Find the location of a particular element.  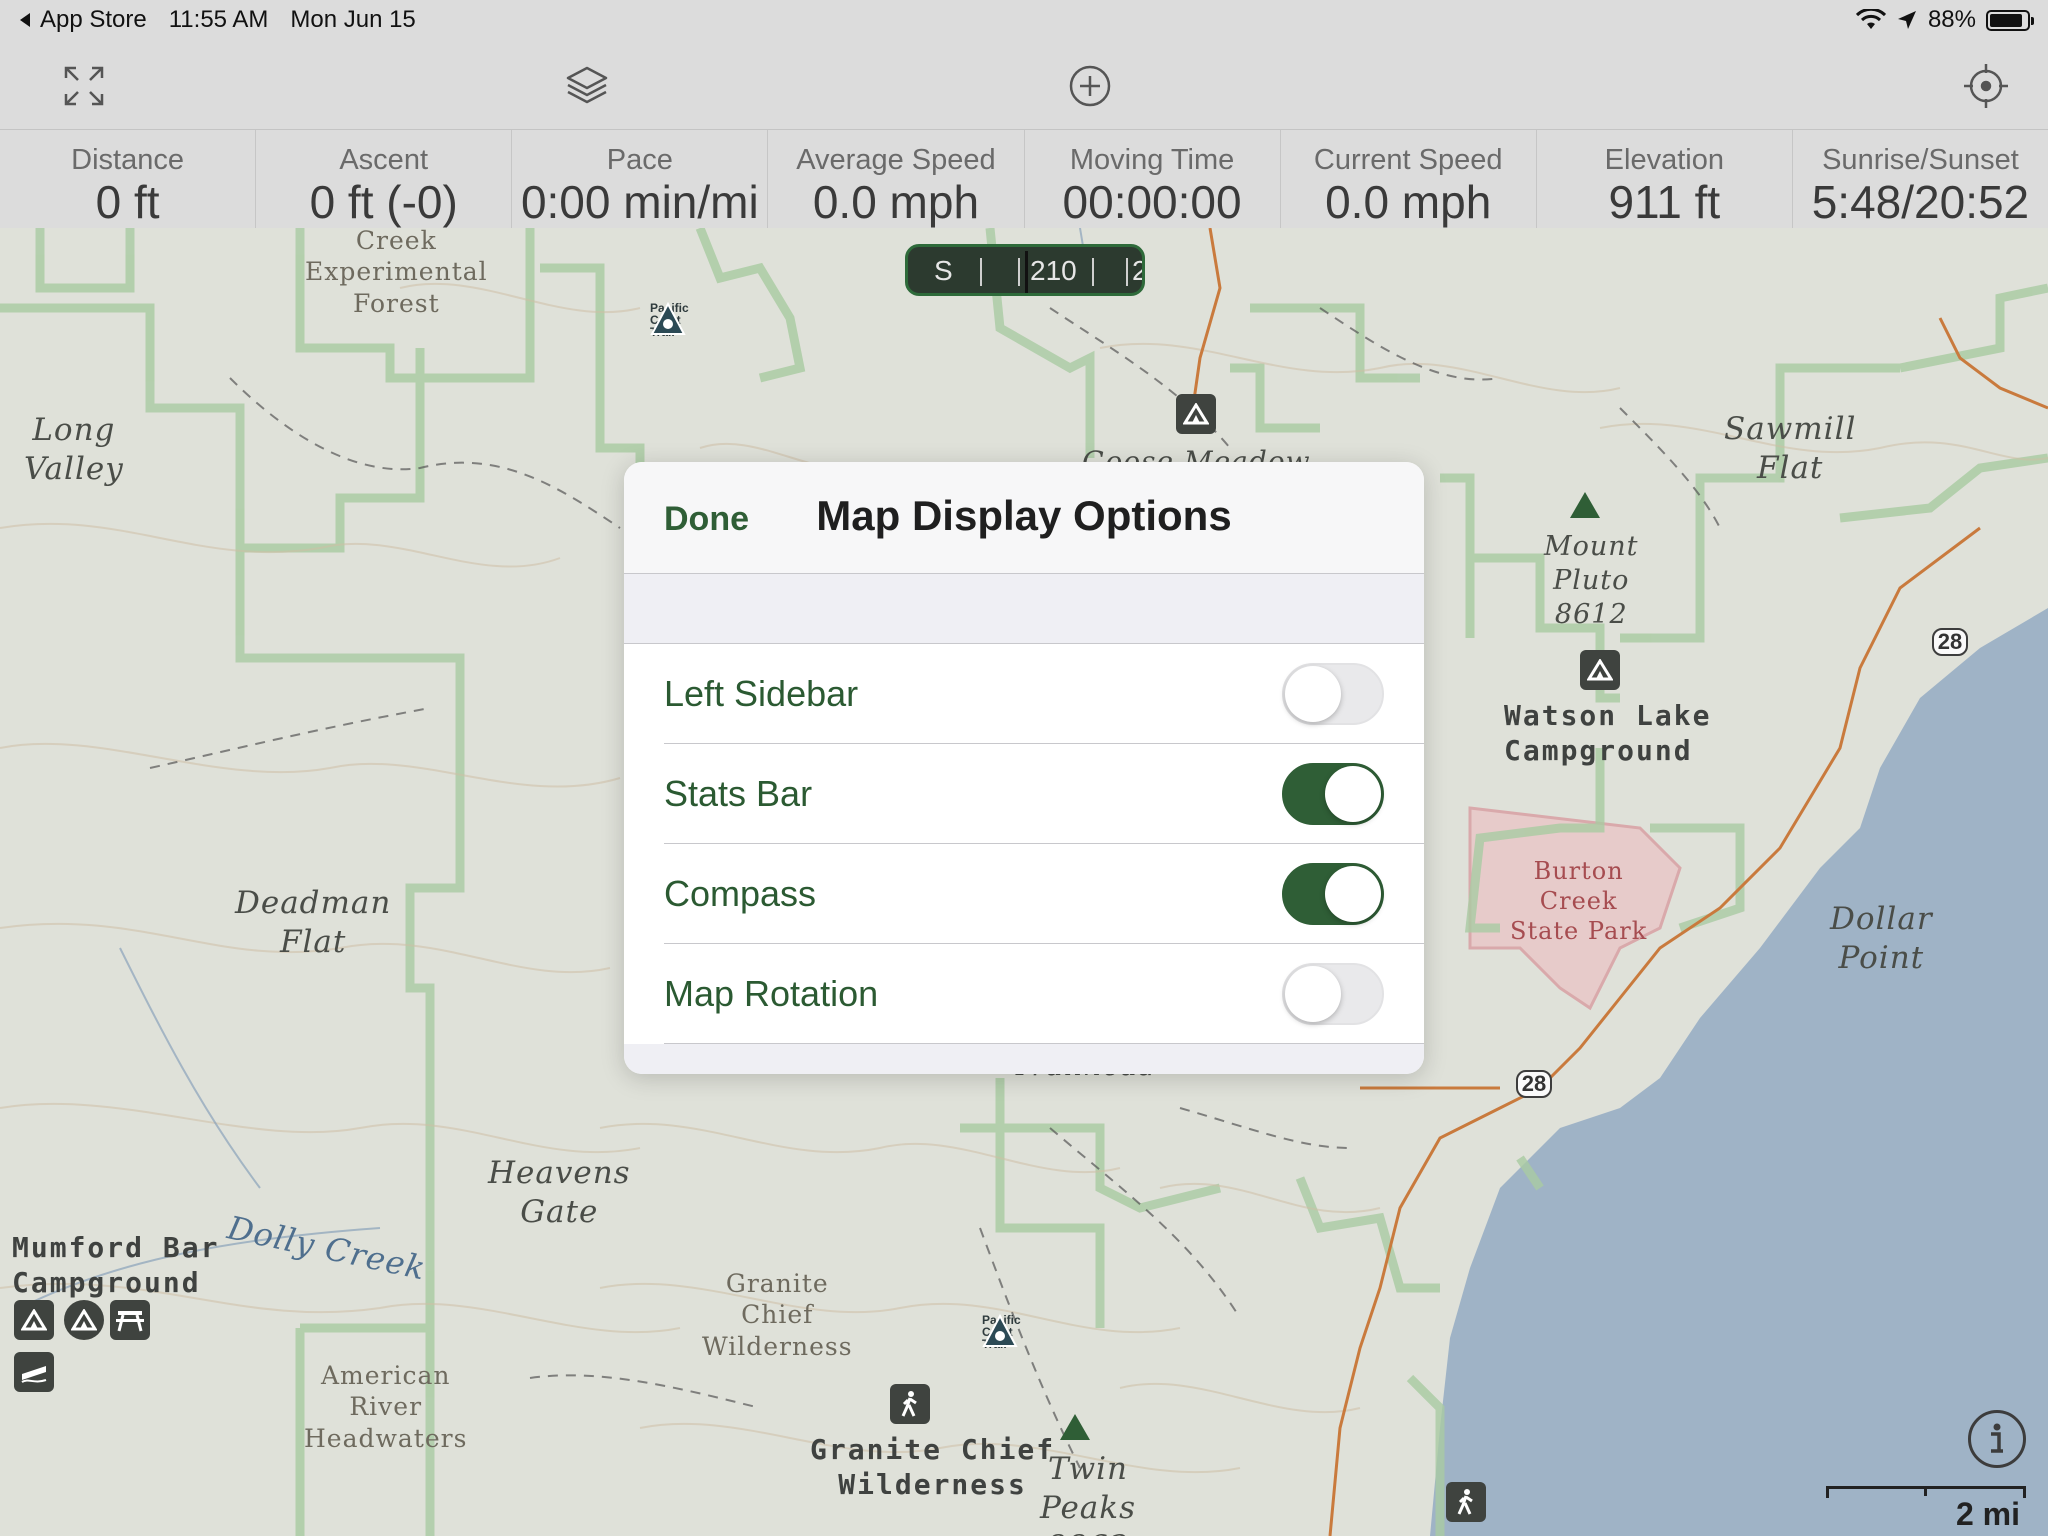

map-scale-bar: 2 mi is located at coordinates (1929, 1508).